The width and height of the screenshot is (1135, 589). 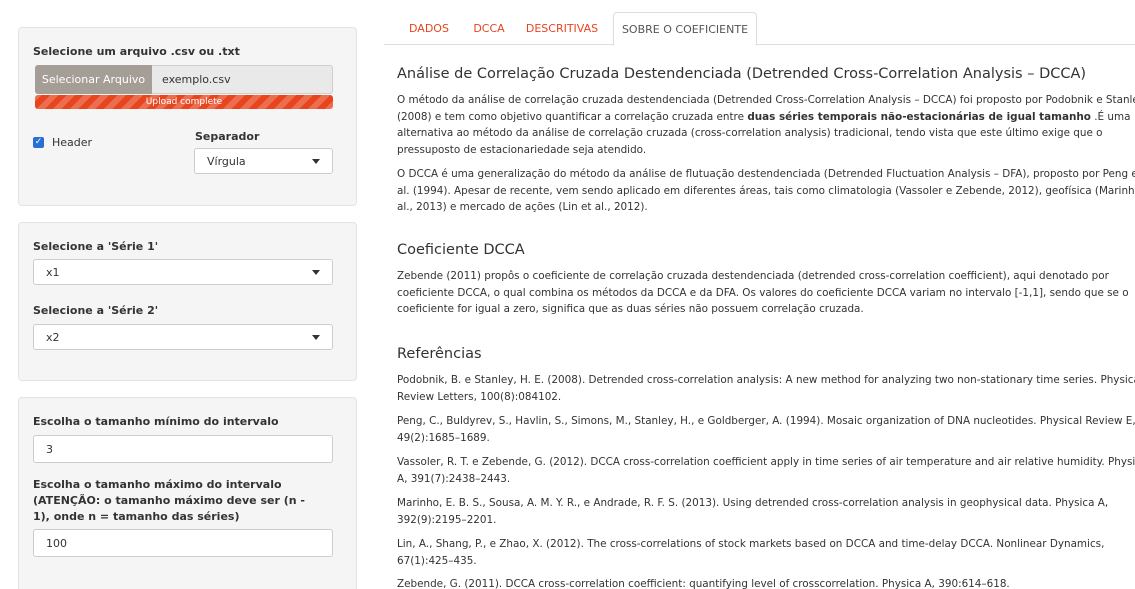 I want to click on serie2-select: x2, so click(x=183, y=337).